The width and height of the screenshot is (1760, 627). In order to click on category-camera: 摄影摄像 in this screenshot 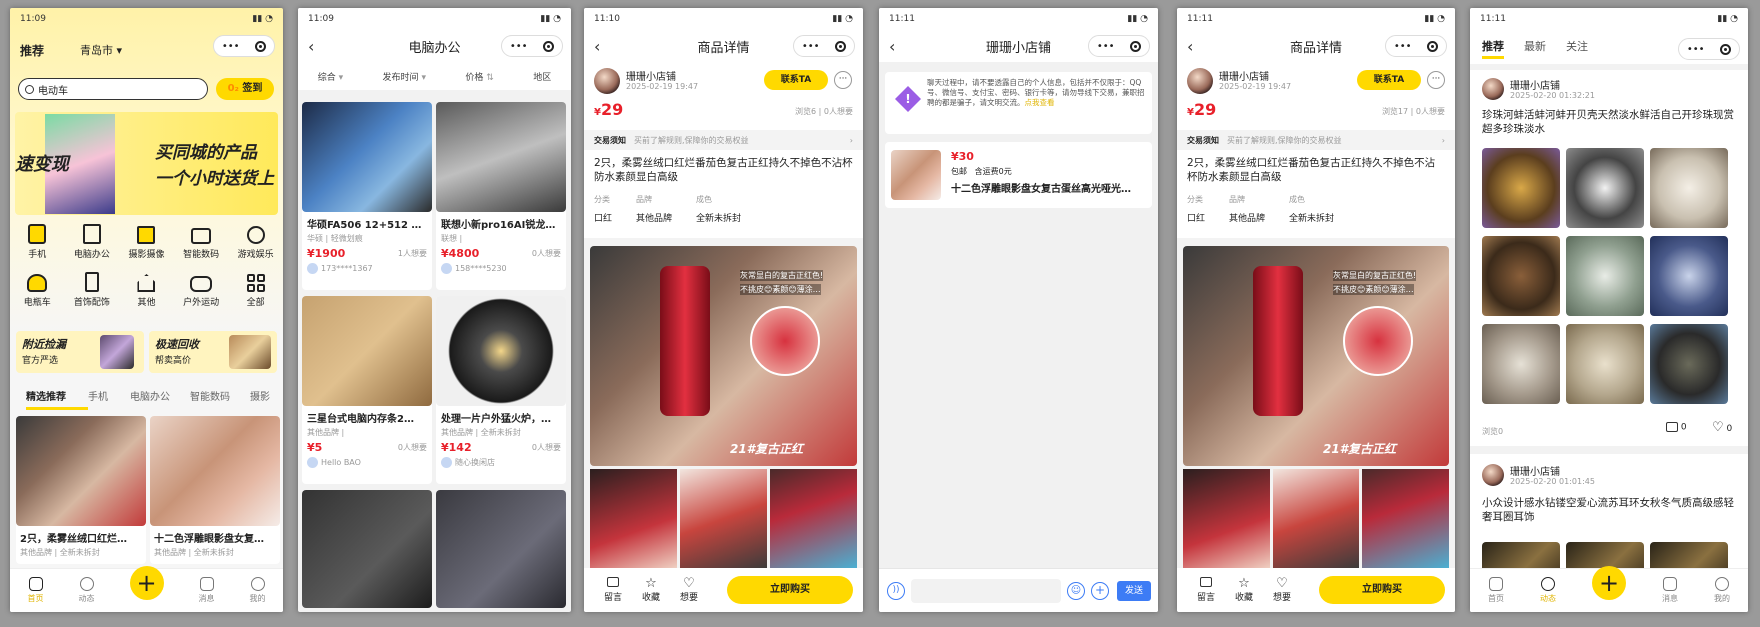, I will do `click(146, 242)`.